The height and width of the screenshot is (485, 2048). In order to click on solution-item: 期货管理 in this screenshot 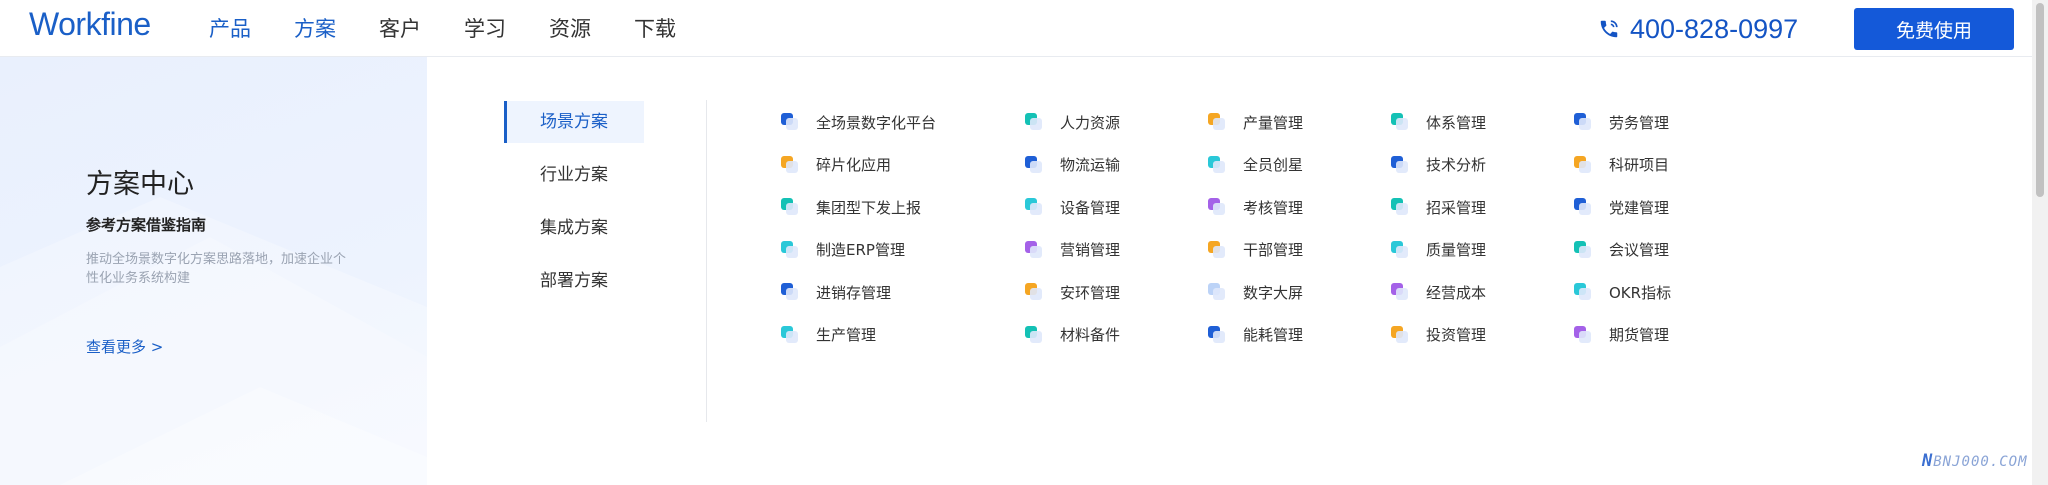, I will do `click(1621, 335)`.